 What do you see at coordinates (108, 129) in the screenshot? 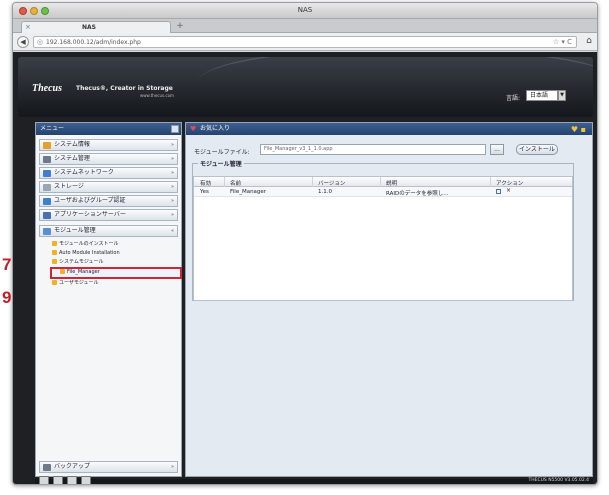
I see `sidebar-title: メニュー` at bounding box center [108, 129].